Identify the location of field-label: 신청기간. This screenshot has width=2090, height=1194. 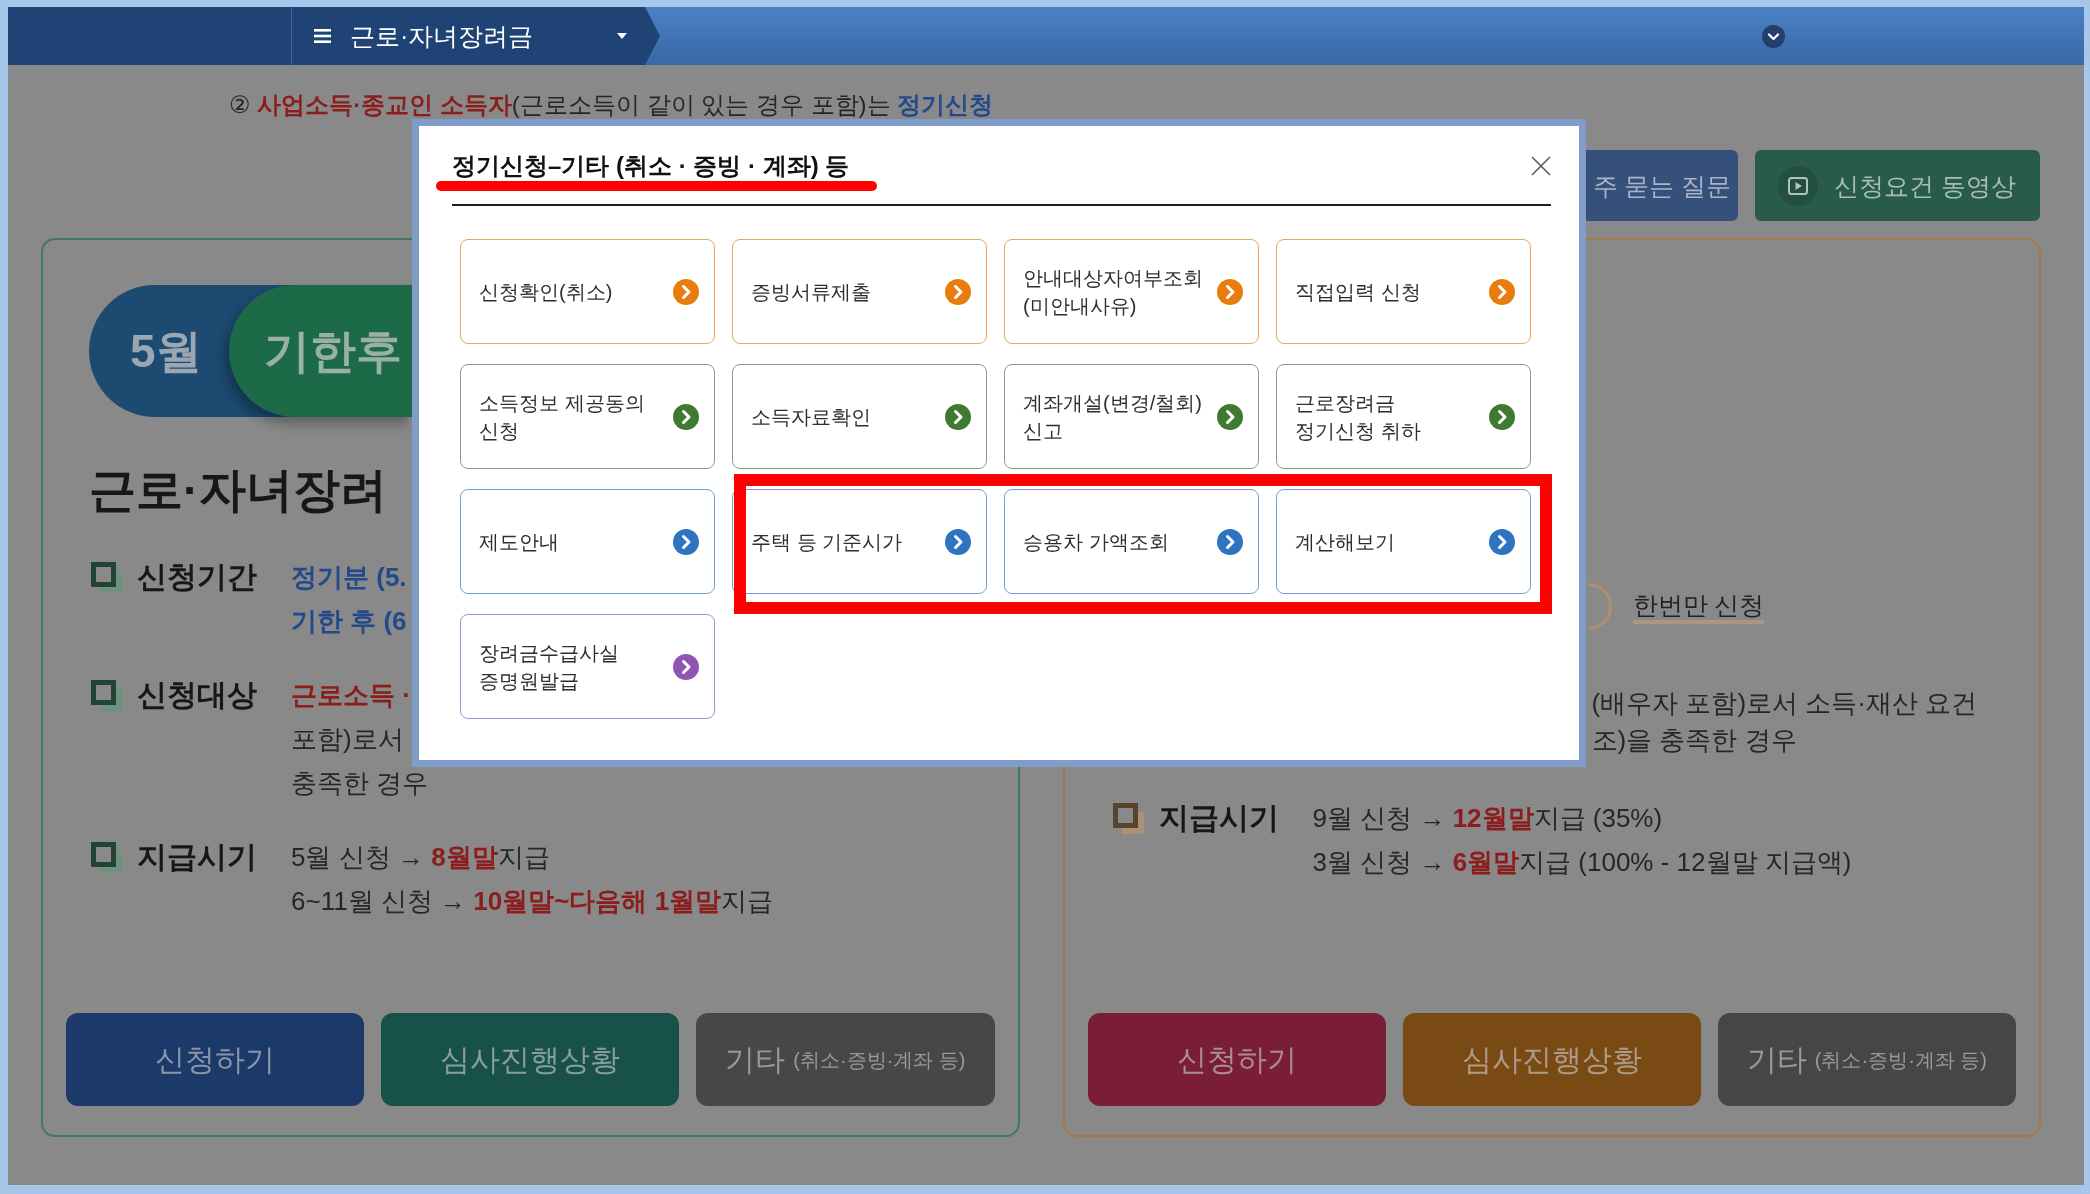
(197, 577).